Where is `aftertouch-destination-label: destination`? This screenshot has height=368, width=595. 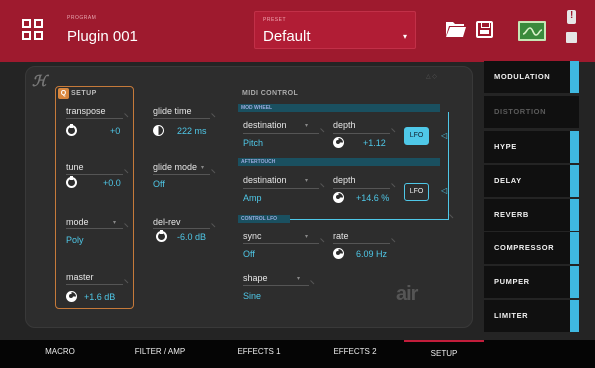
aftertouch-destination-label: destination is located at coordinates (265, 180).